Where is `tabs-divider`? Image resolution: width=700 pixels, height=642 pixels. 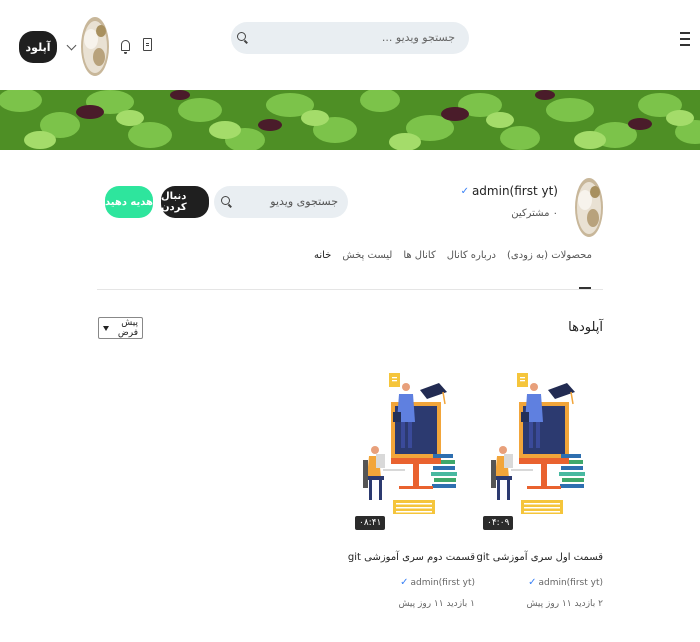 tabs-divider is located at coordinates (350, 289).